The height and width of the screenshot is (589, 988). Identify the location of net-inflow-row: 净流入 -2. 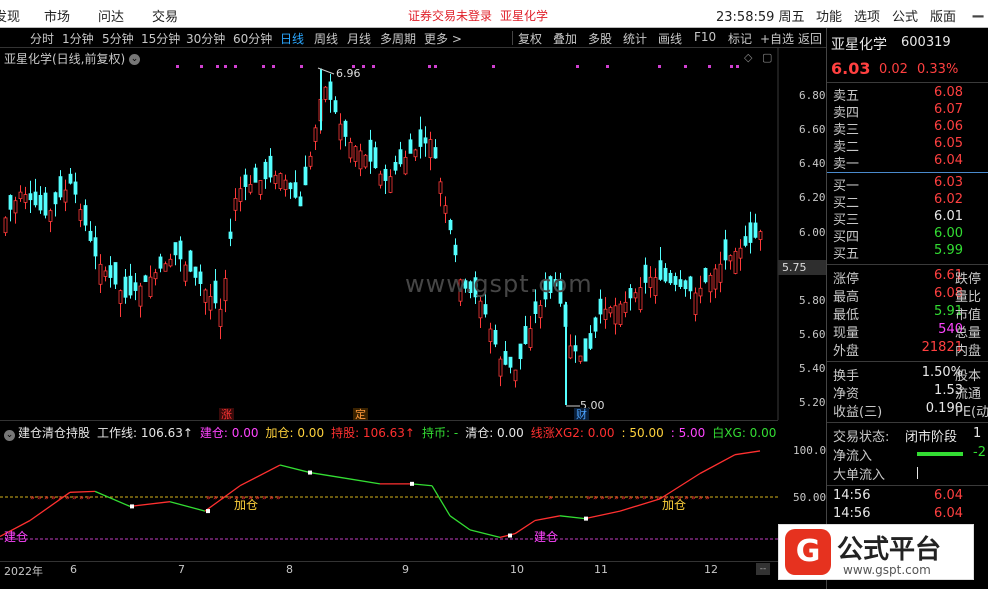
(910, 454).